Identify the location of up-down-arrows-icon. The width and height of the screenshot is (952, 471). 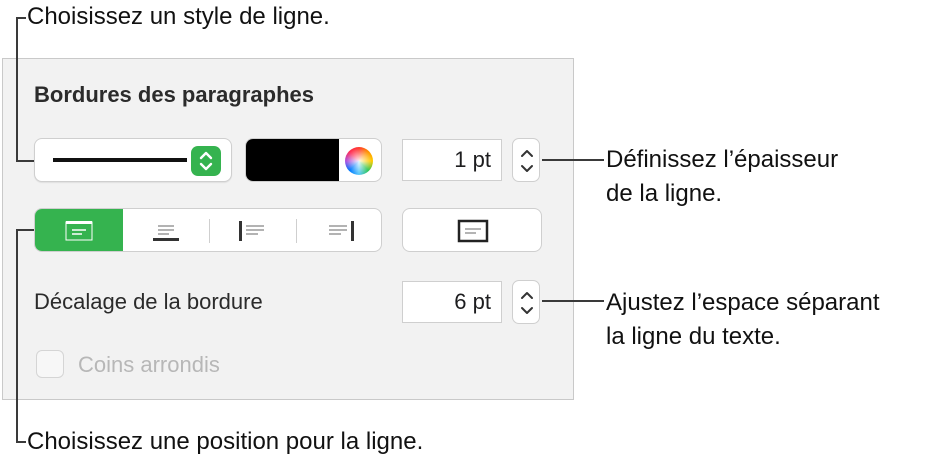
(206, 161).